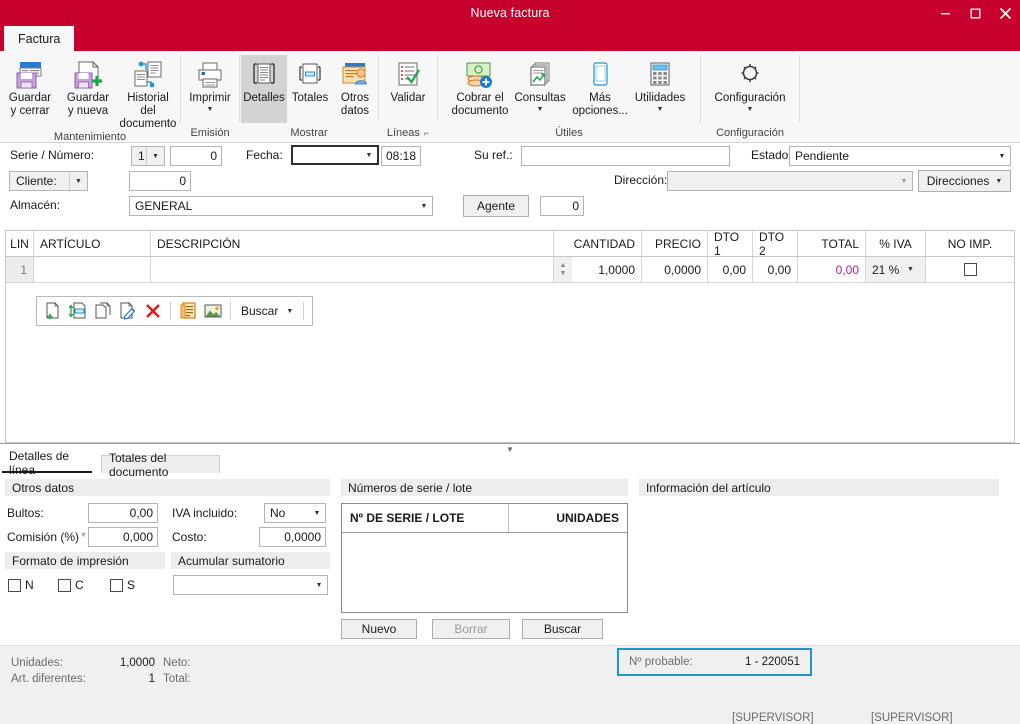  What do you see at coordinates (153, 311) in the screenshot?
I see `delete-line-icon` at bounding box center [153, 311].